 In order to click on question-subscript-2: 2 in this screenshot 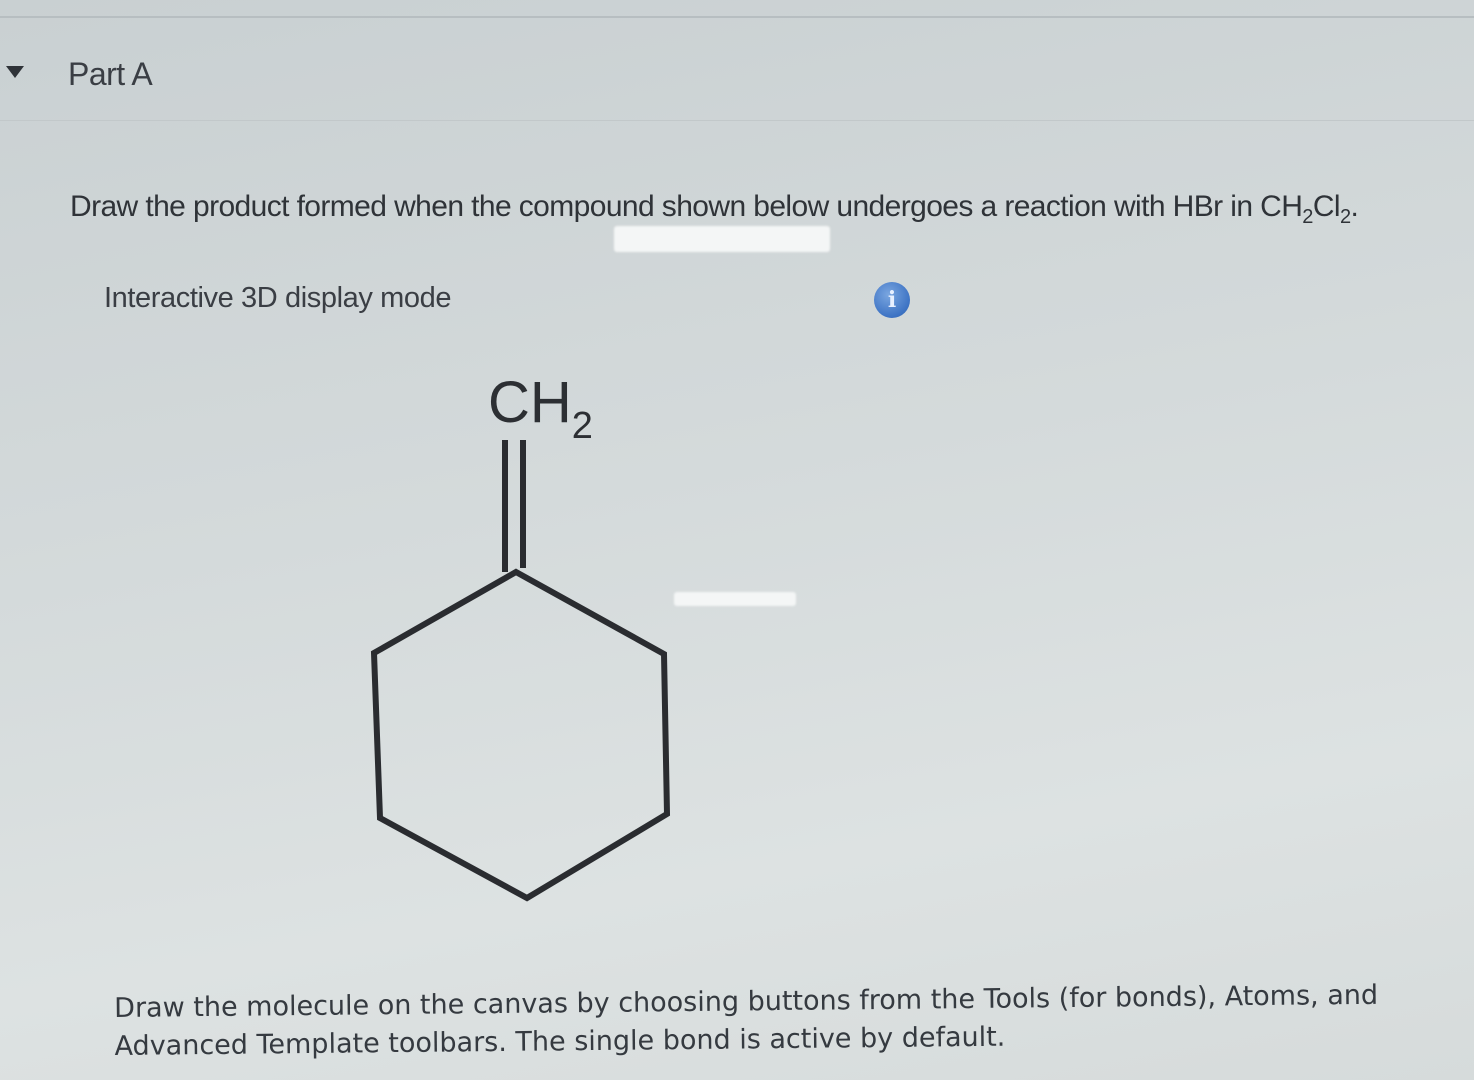, I will do `click(1345, 217)`.